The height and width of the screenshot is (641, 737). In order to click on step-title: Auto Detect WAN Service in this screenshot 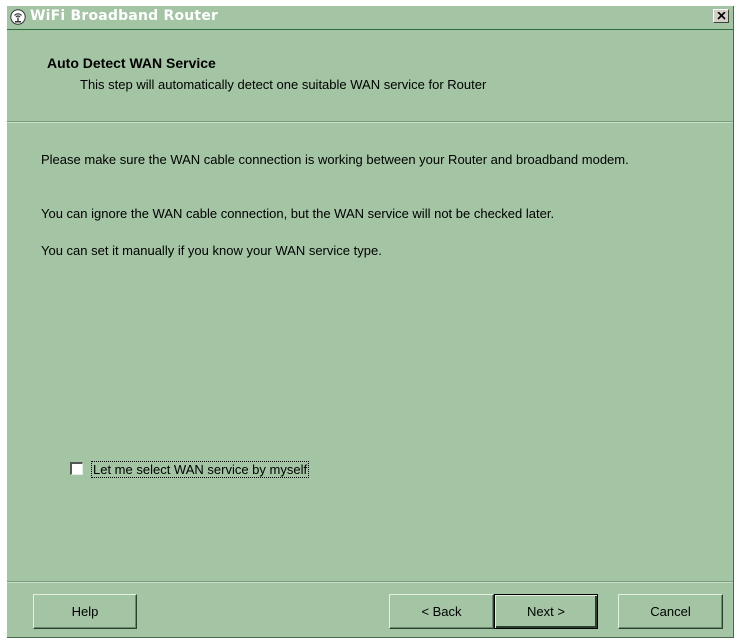, I will do `click(131, 63)`.